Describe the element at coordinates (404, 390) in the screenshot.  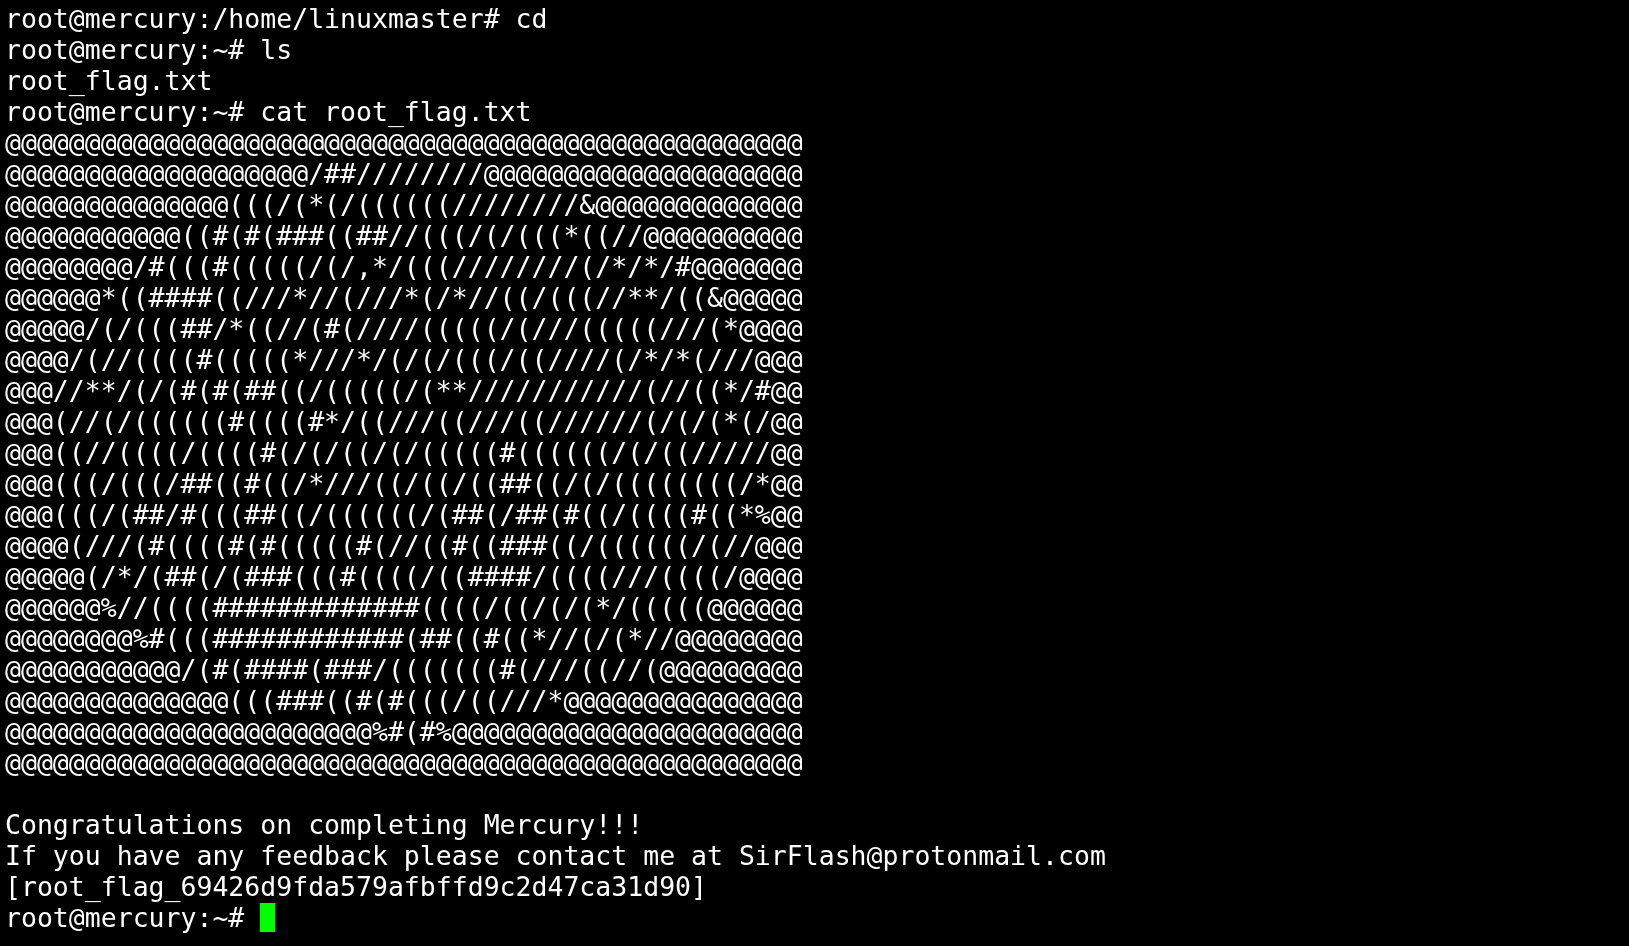
I see `ascii-art-line: @@@//**/(/(#(#(##((/(((((/(**///////////(//((*/#@@` at that location.